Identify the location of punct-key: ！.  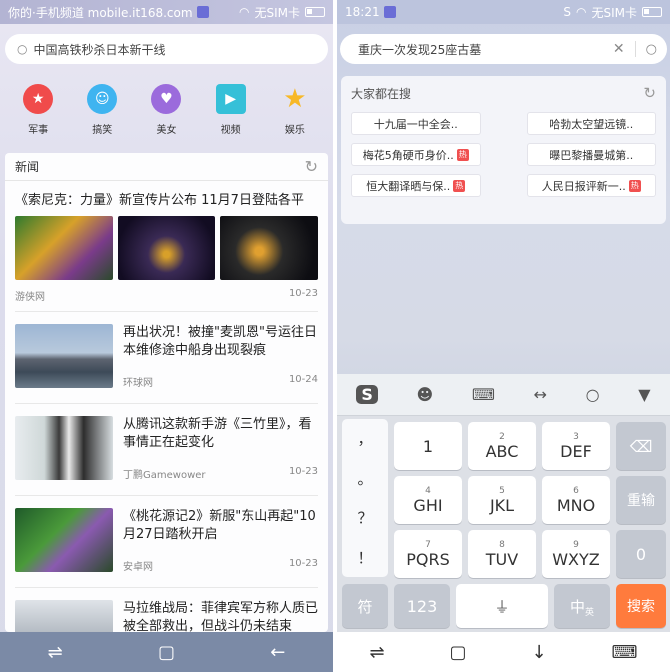
(364, 557).